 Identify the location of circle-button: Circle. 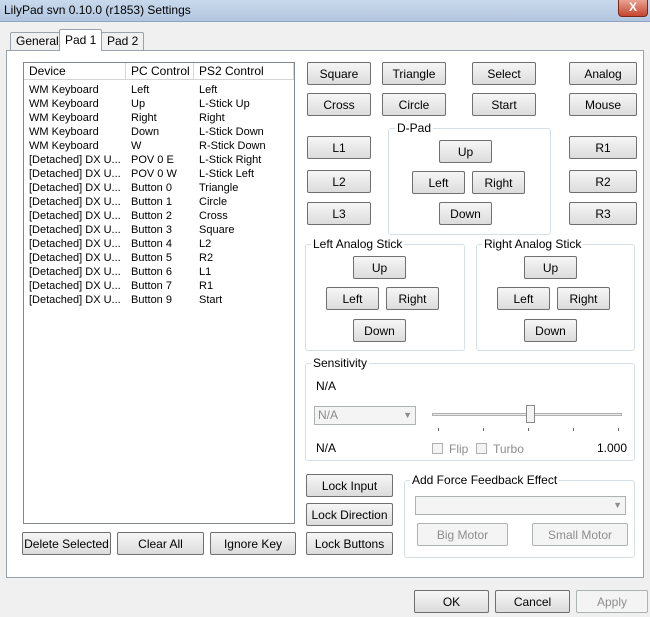
(414, 104).